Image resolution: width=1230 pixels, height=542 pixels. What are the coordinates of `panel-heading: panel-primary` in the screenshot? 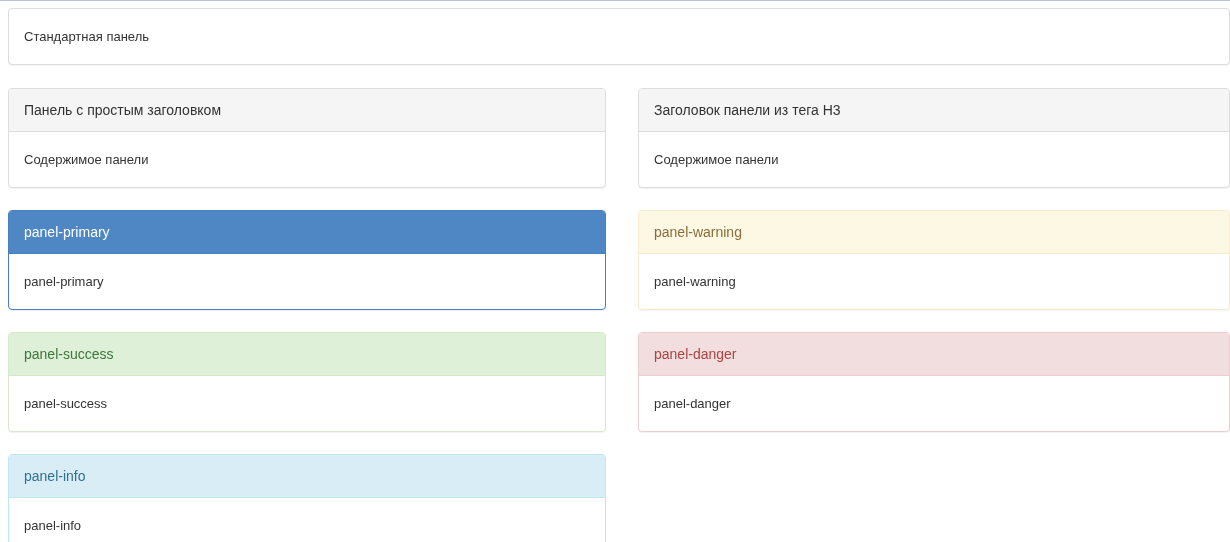 It's located at (307, 232).